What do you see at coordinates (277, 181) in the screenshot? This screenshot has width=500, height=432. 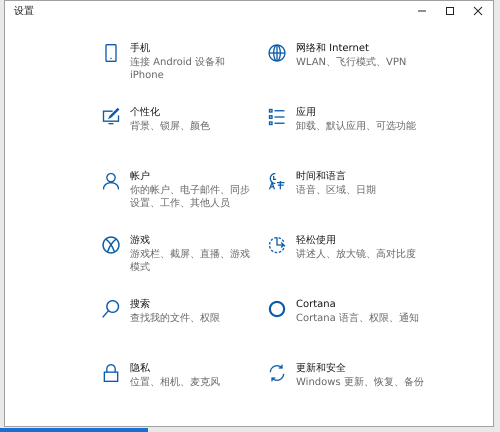 I see `clock-letters-icon` at bounding box center [277, 181].